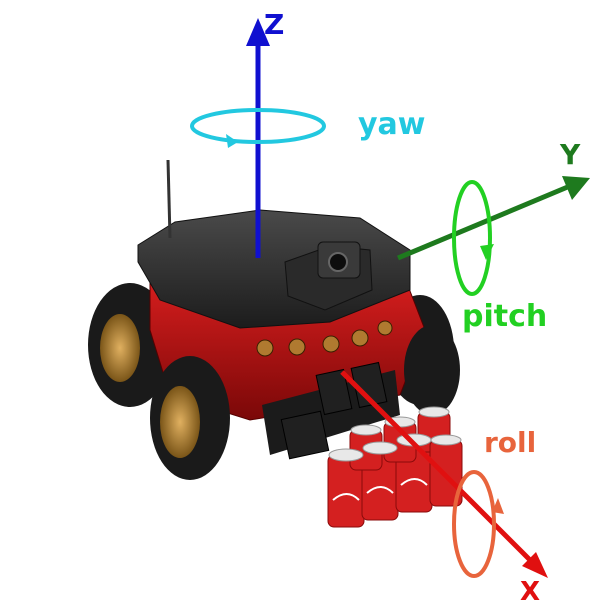 The width and height of the screenshot is (608, 614). I want to click on z-axis-label: Z, so click(274, 24).